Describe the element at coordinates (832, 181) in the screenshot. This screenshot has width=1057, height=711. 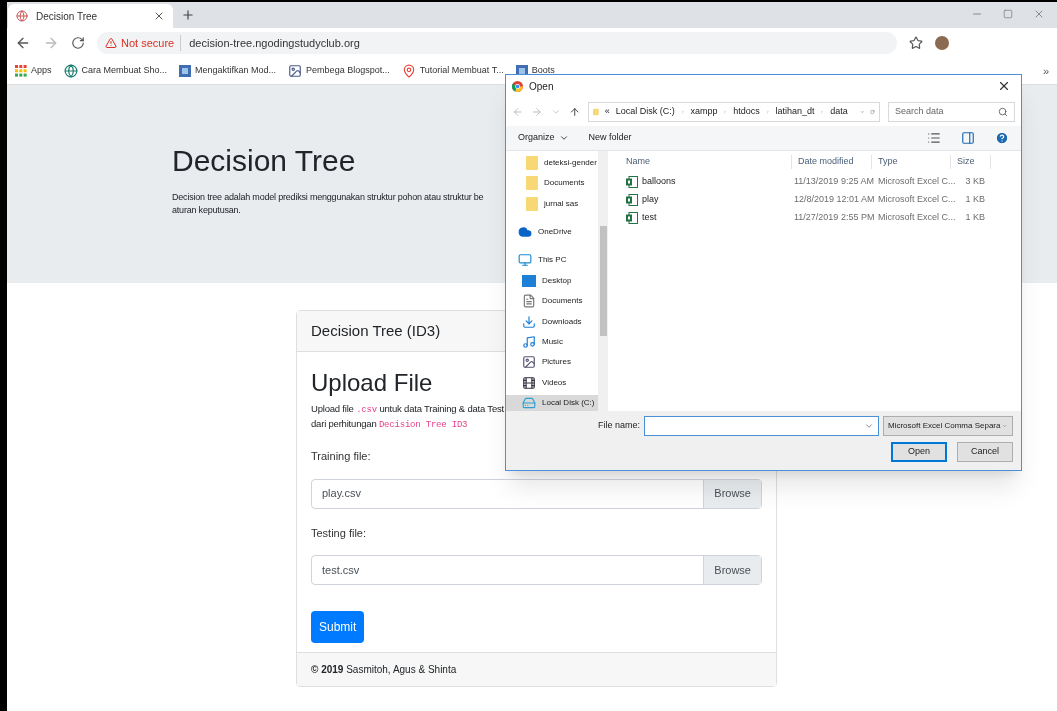
I see `file-date: 11/13/2019 9:25 AM` at that location.